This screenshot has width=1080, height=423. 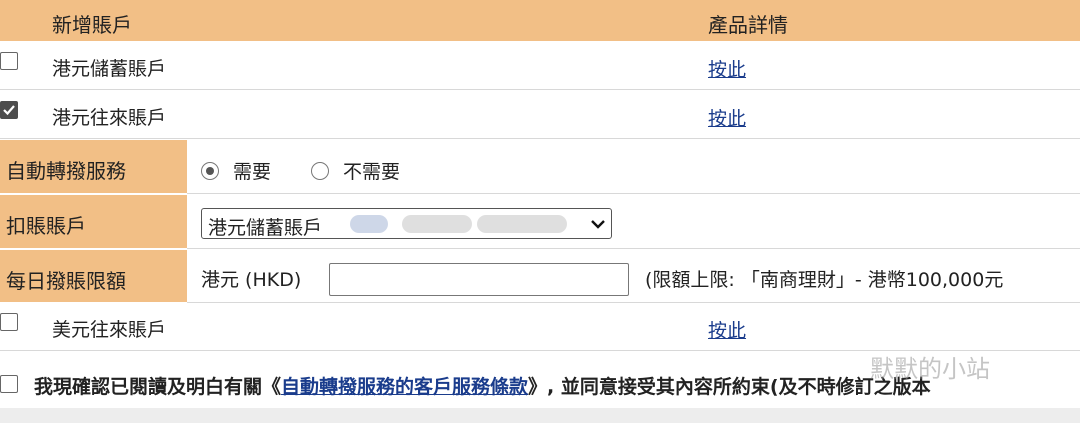 I want to click on autotransfer-yes-radio, so click(x=210, y=171).